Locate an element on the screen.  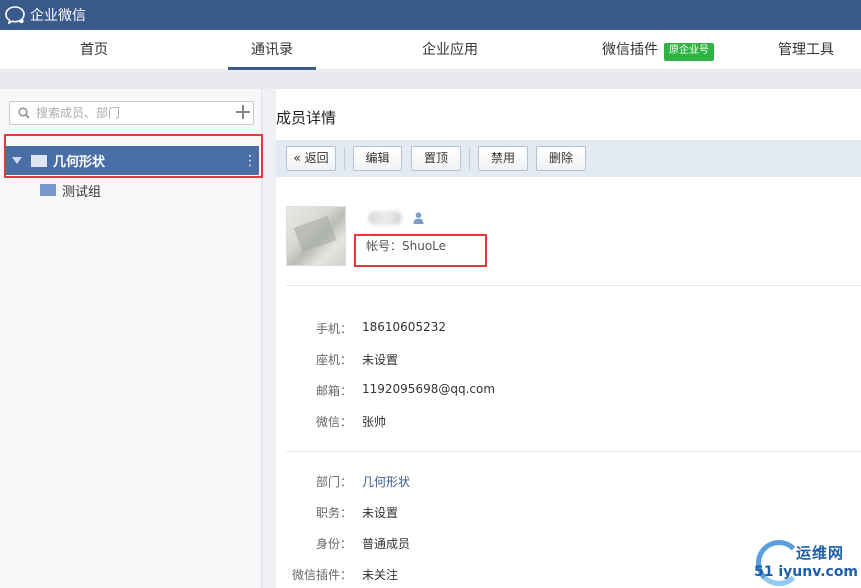
app-title: 企业微信 is located at coordinates (58, 16).